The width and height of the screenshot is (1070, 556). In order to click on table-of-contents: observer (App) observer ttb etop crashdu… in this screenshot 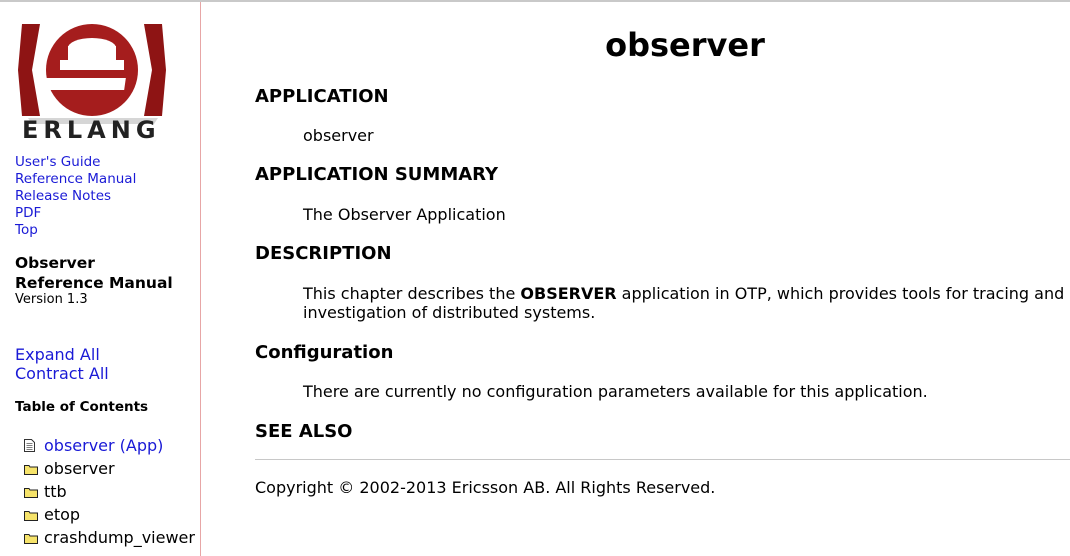, I will do `click(109, 492)`.